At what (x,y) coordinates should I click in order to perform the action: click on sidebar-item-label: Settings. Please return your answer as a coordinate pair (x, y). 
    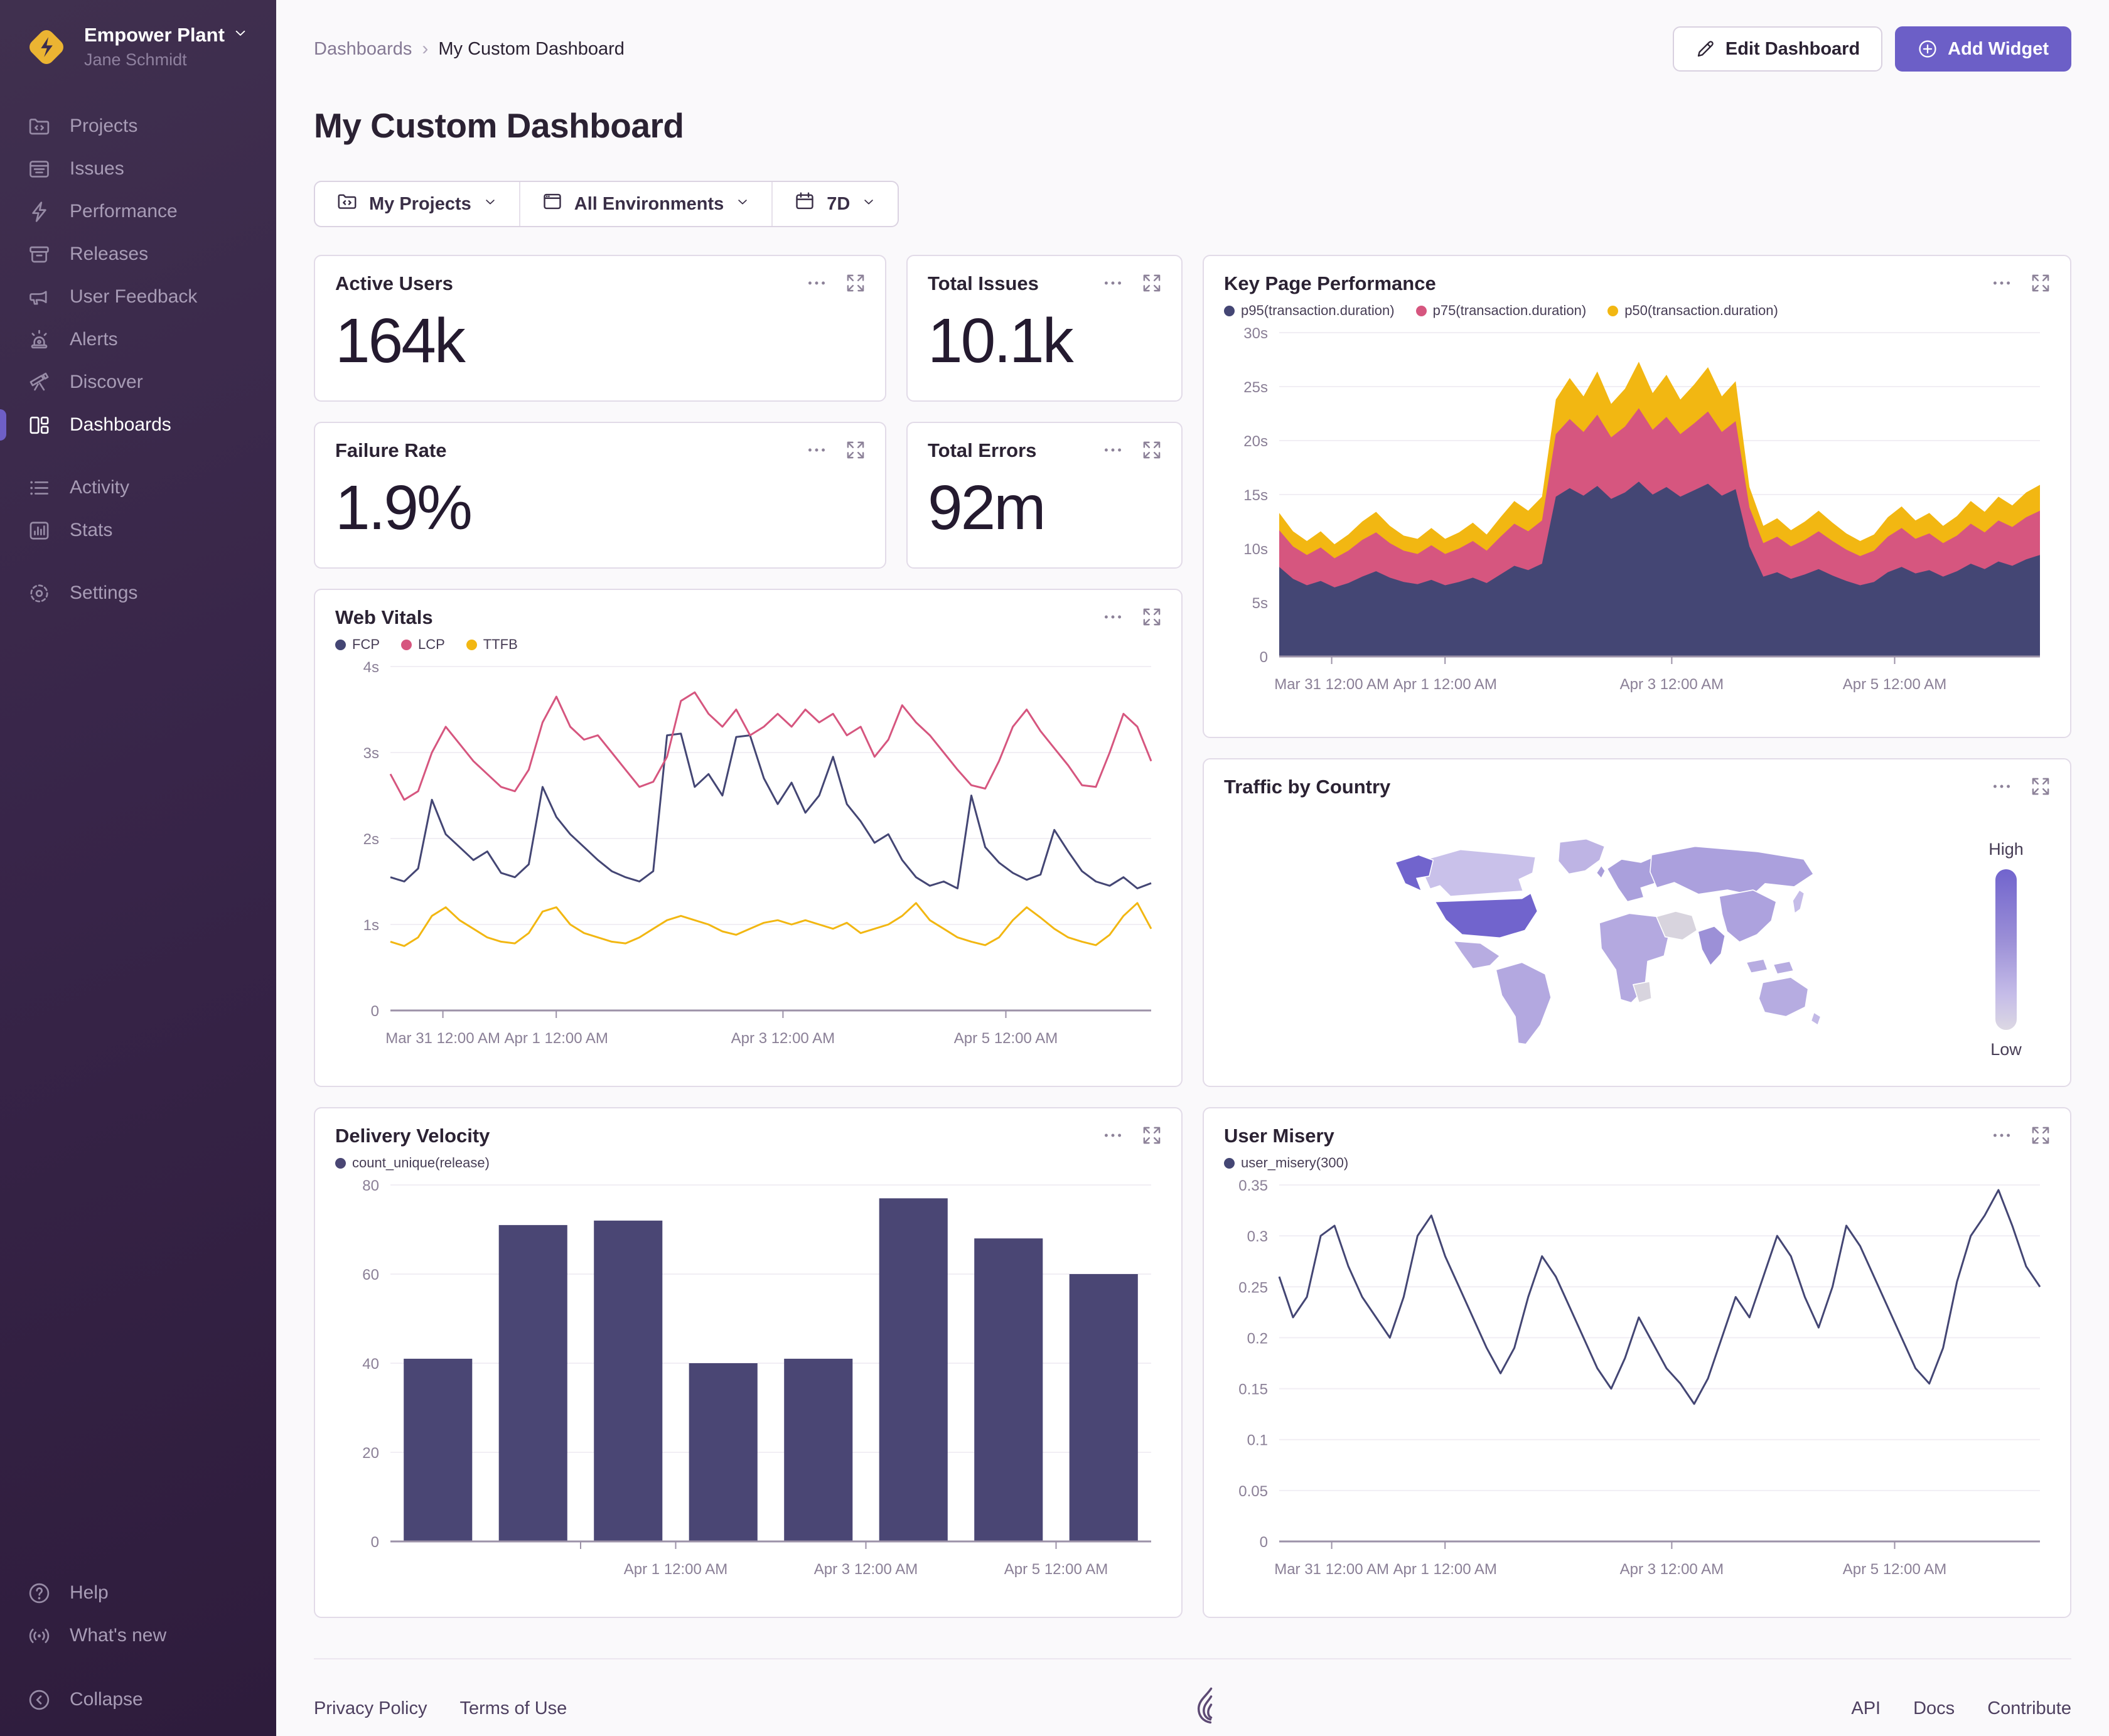
    Looking at the image, I should click on (104, 592).